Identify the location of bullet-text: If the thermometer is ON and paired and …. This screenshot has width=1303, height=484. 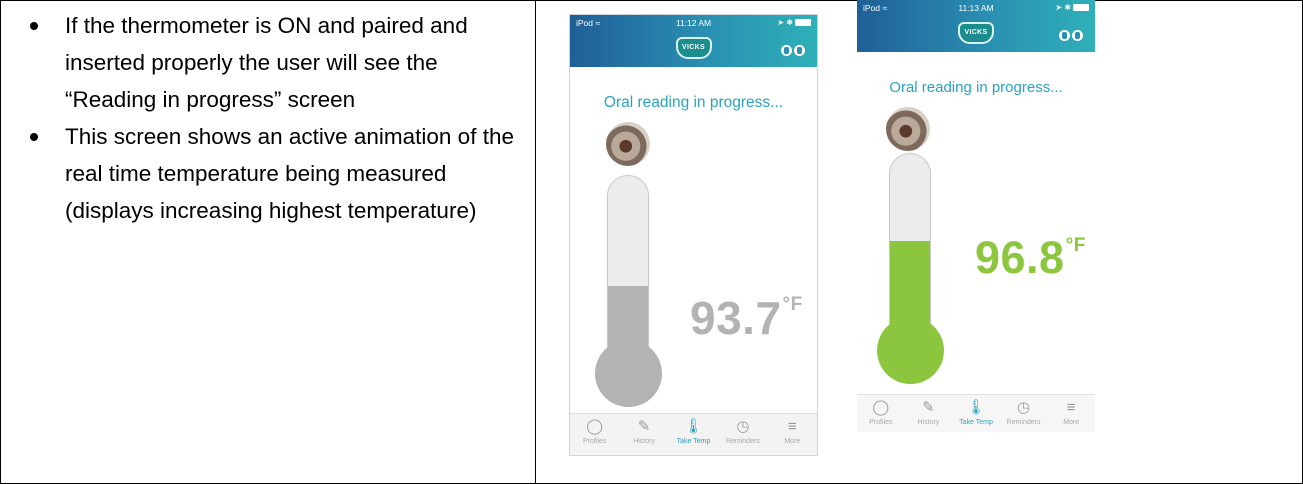
(266, 62).